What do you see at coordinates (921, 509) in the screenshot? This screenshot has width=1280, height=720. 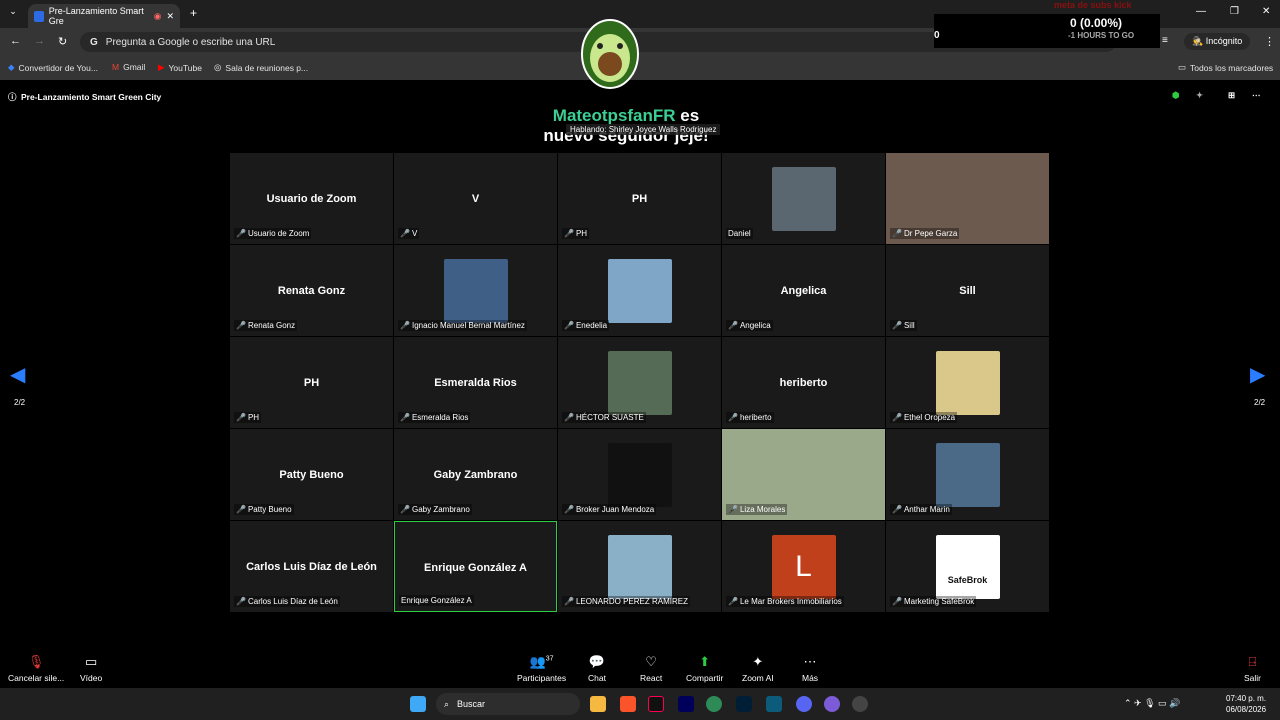 I see `participant-label: 🎤 Anthar Marin` at bounding box center [921, 509].